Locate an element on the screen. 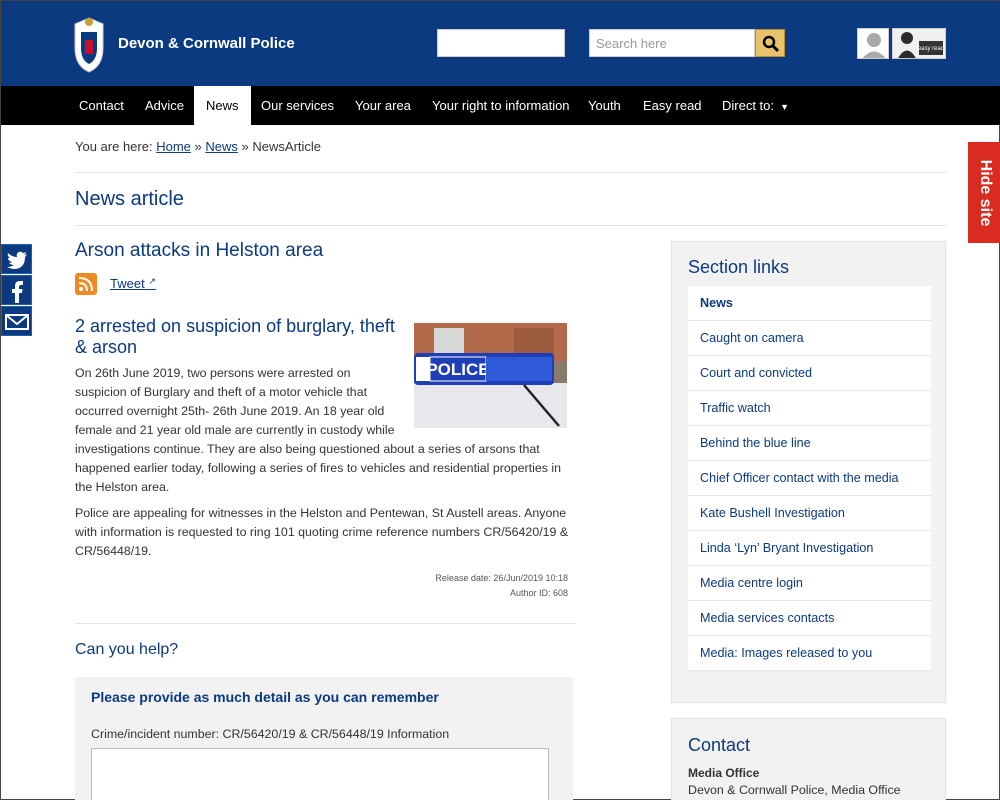 This screenshot has height=800, width=1000. email-share-button is located at coordinates (16, 321).